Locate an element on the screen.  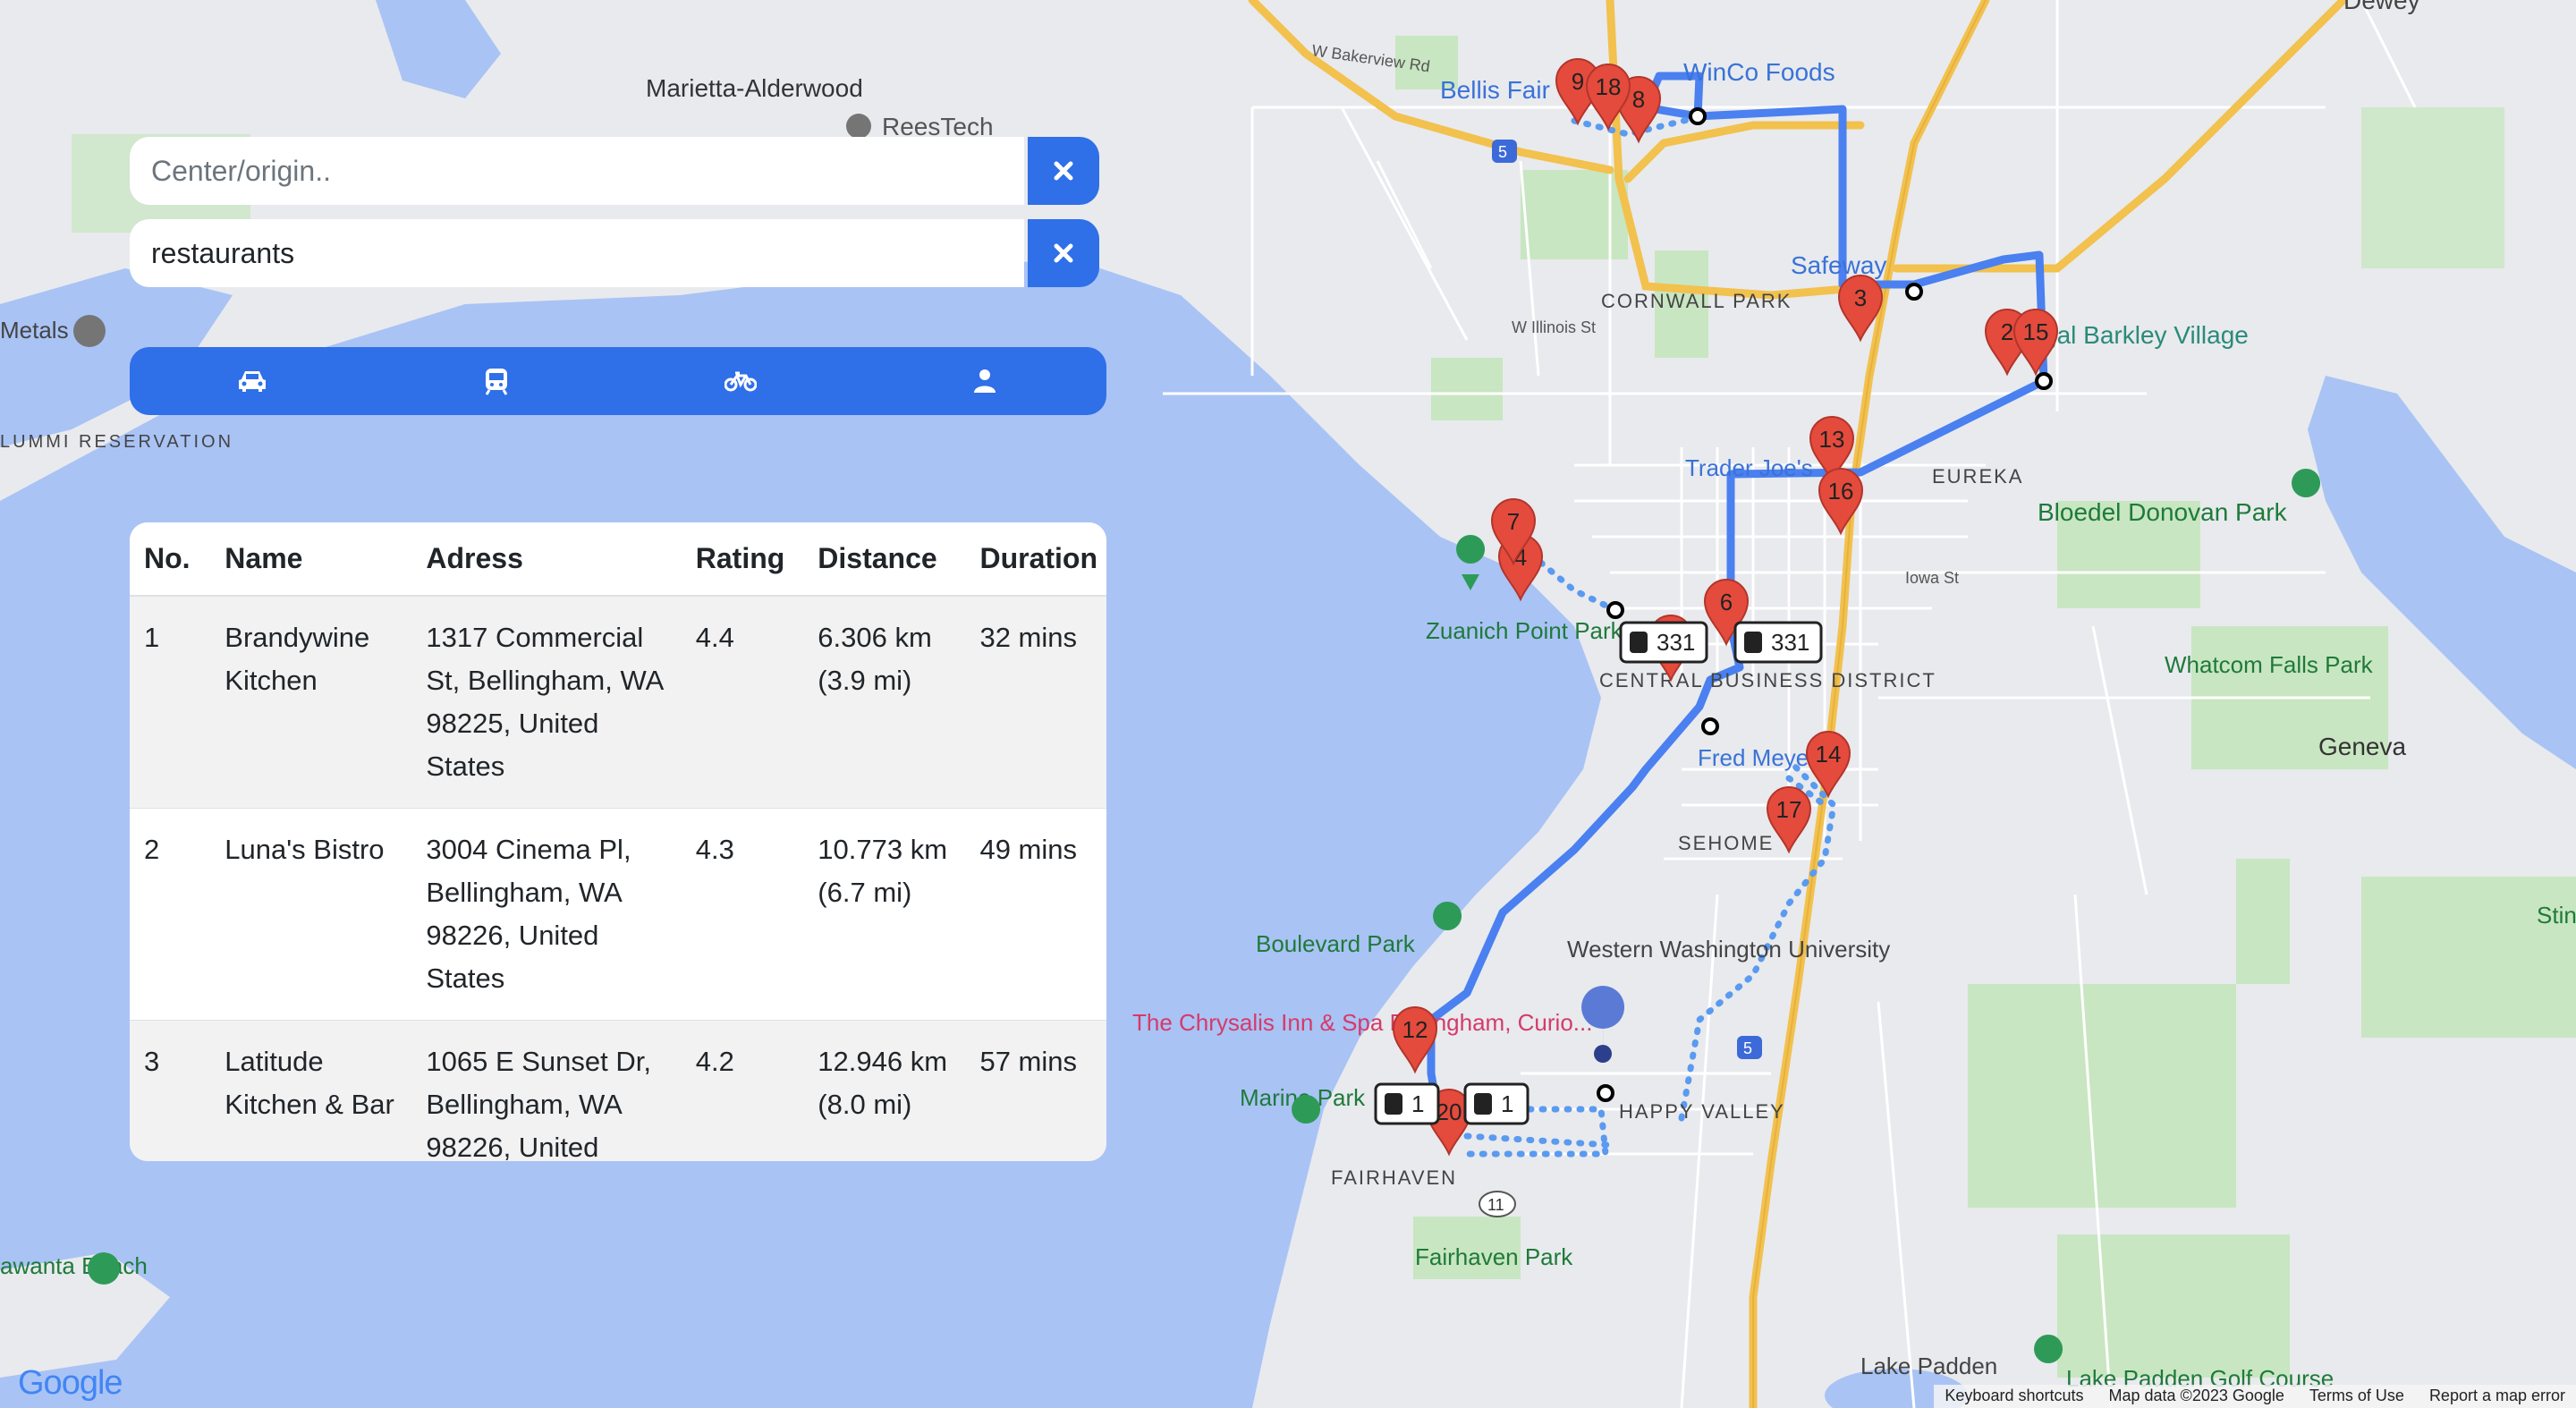
query-input is located at coordinates (577, 253).